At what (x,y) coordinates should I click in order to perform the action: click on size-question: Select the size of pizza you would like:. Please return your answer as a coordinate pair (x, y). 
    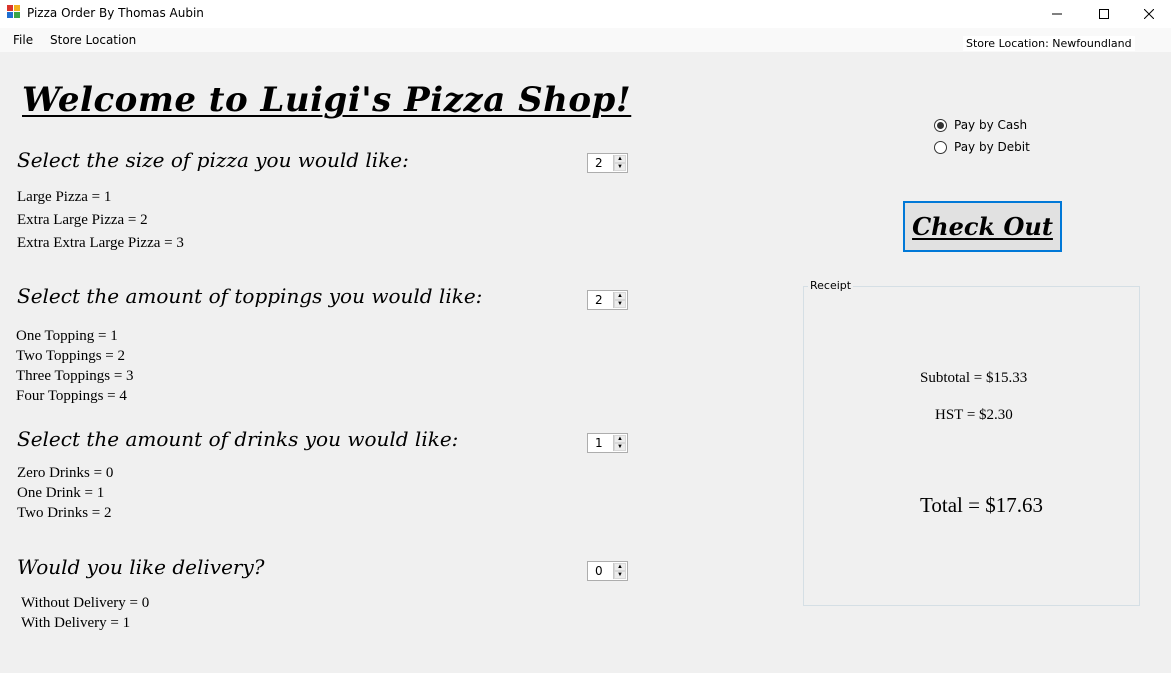
    Looking at the image, I should click on (213, 160).